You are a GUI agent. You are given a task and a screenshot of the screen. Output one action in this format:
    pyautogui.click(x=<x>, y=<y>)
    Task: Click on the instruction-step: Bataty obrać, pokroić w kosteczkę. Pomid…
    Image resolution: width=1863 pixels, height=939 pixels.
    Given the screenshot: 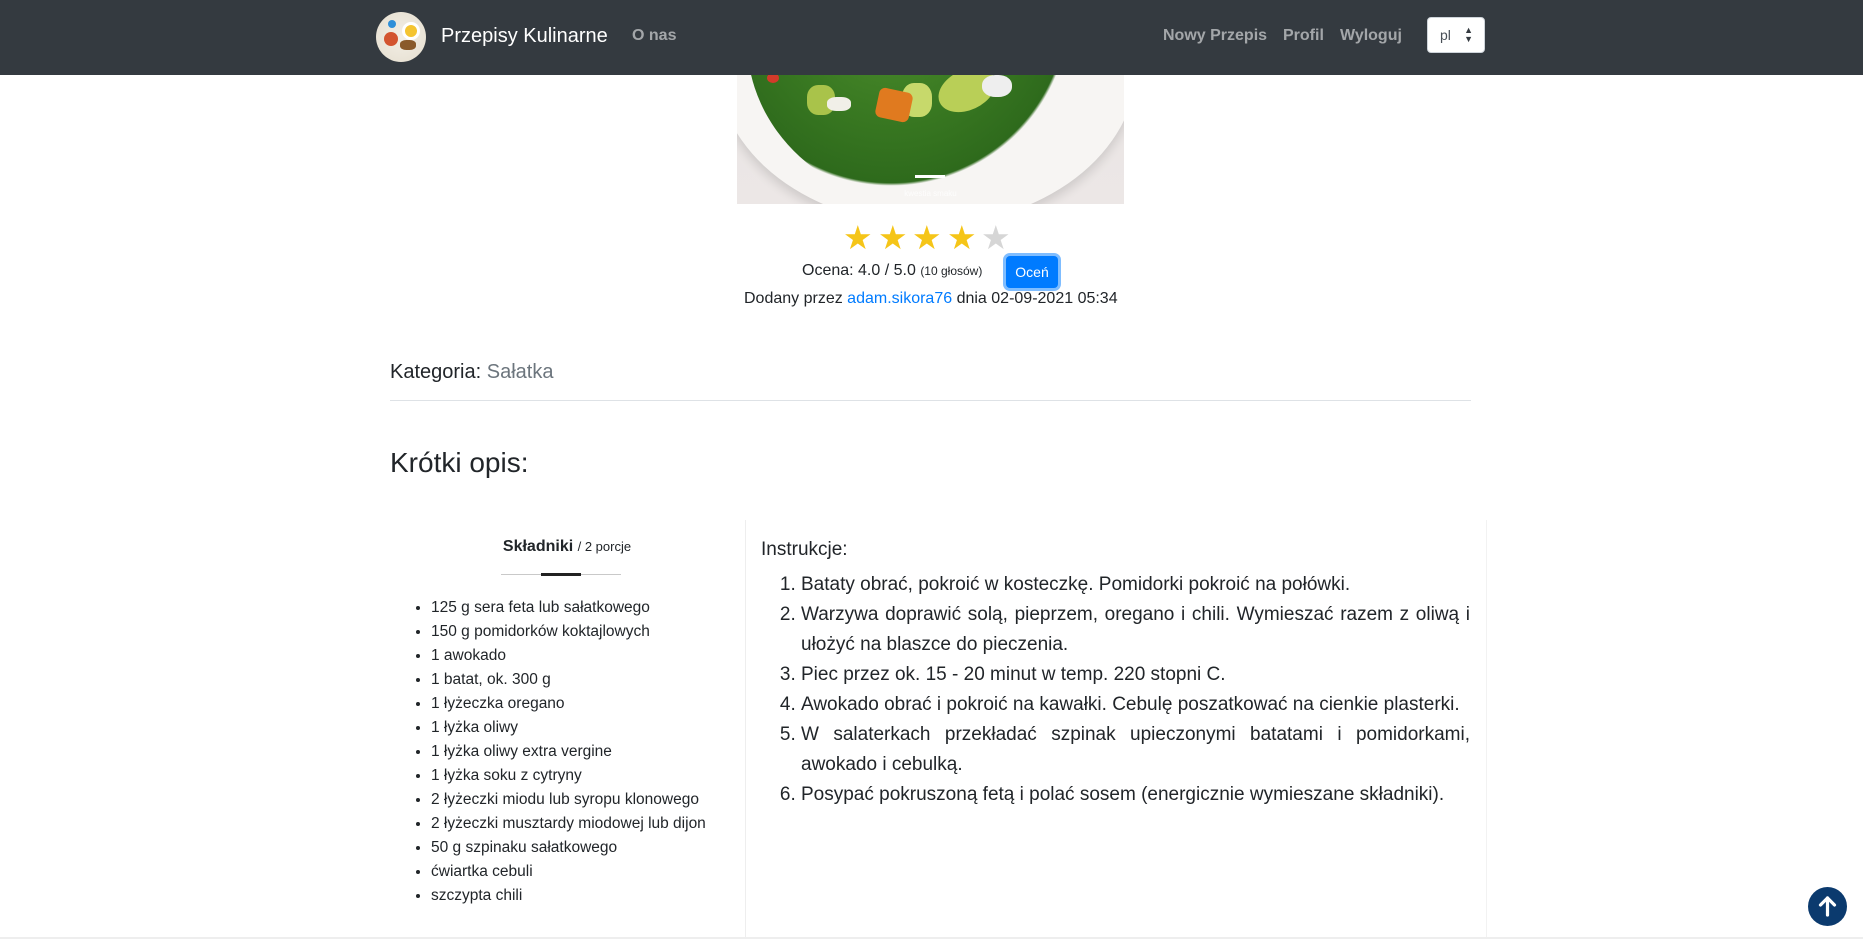 What is the action you would take?
    pyautogui.click(x=1135, y=585)
    